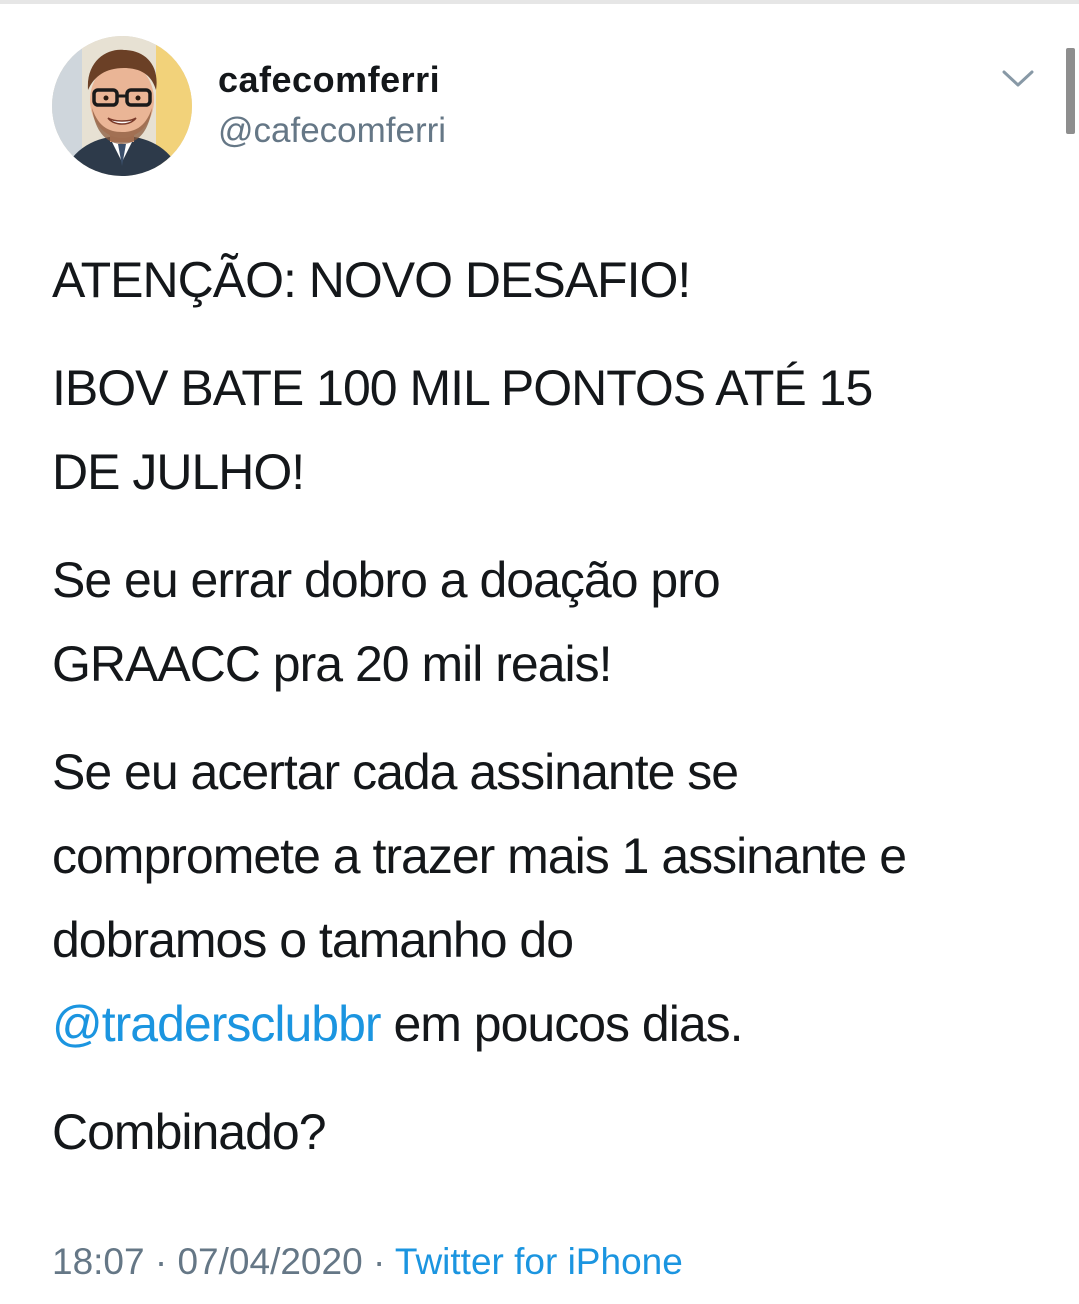  Describe the element at coordinates (371, 280) in the screenshot. I see `tweet-line: ATENÇÃO: NOVO DESAFIO!` at that location.